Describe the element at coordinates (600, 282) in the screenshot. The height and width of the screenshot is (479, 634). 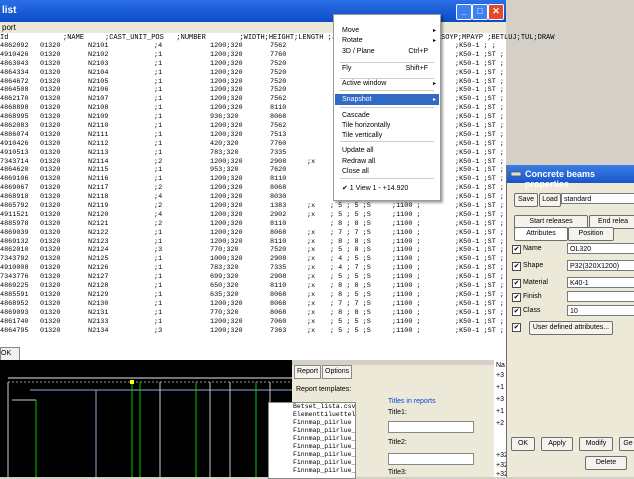
I see `material-input: K40-1` at that location.